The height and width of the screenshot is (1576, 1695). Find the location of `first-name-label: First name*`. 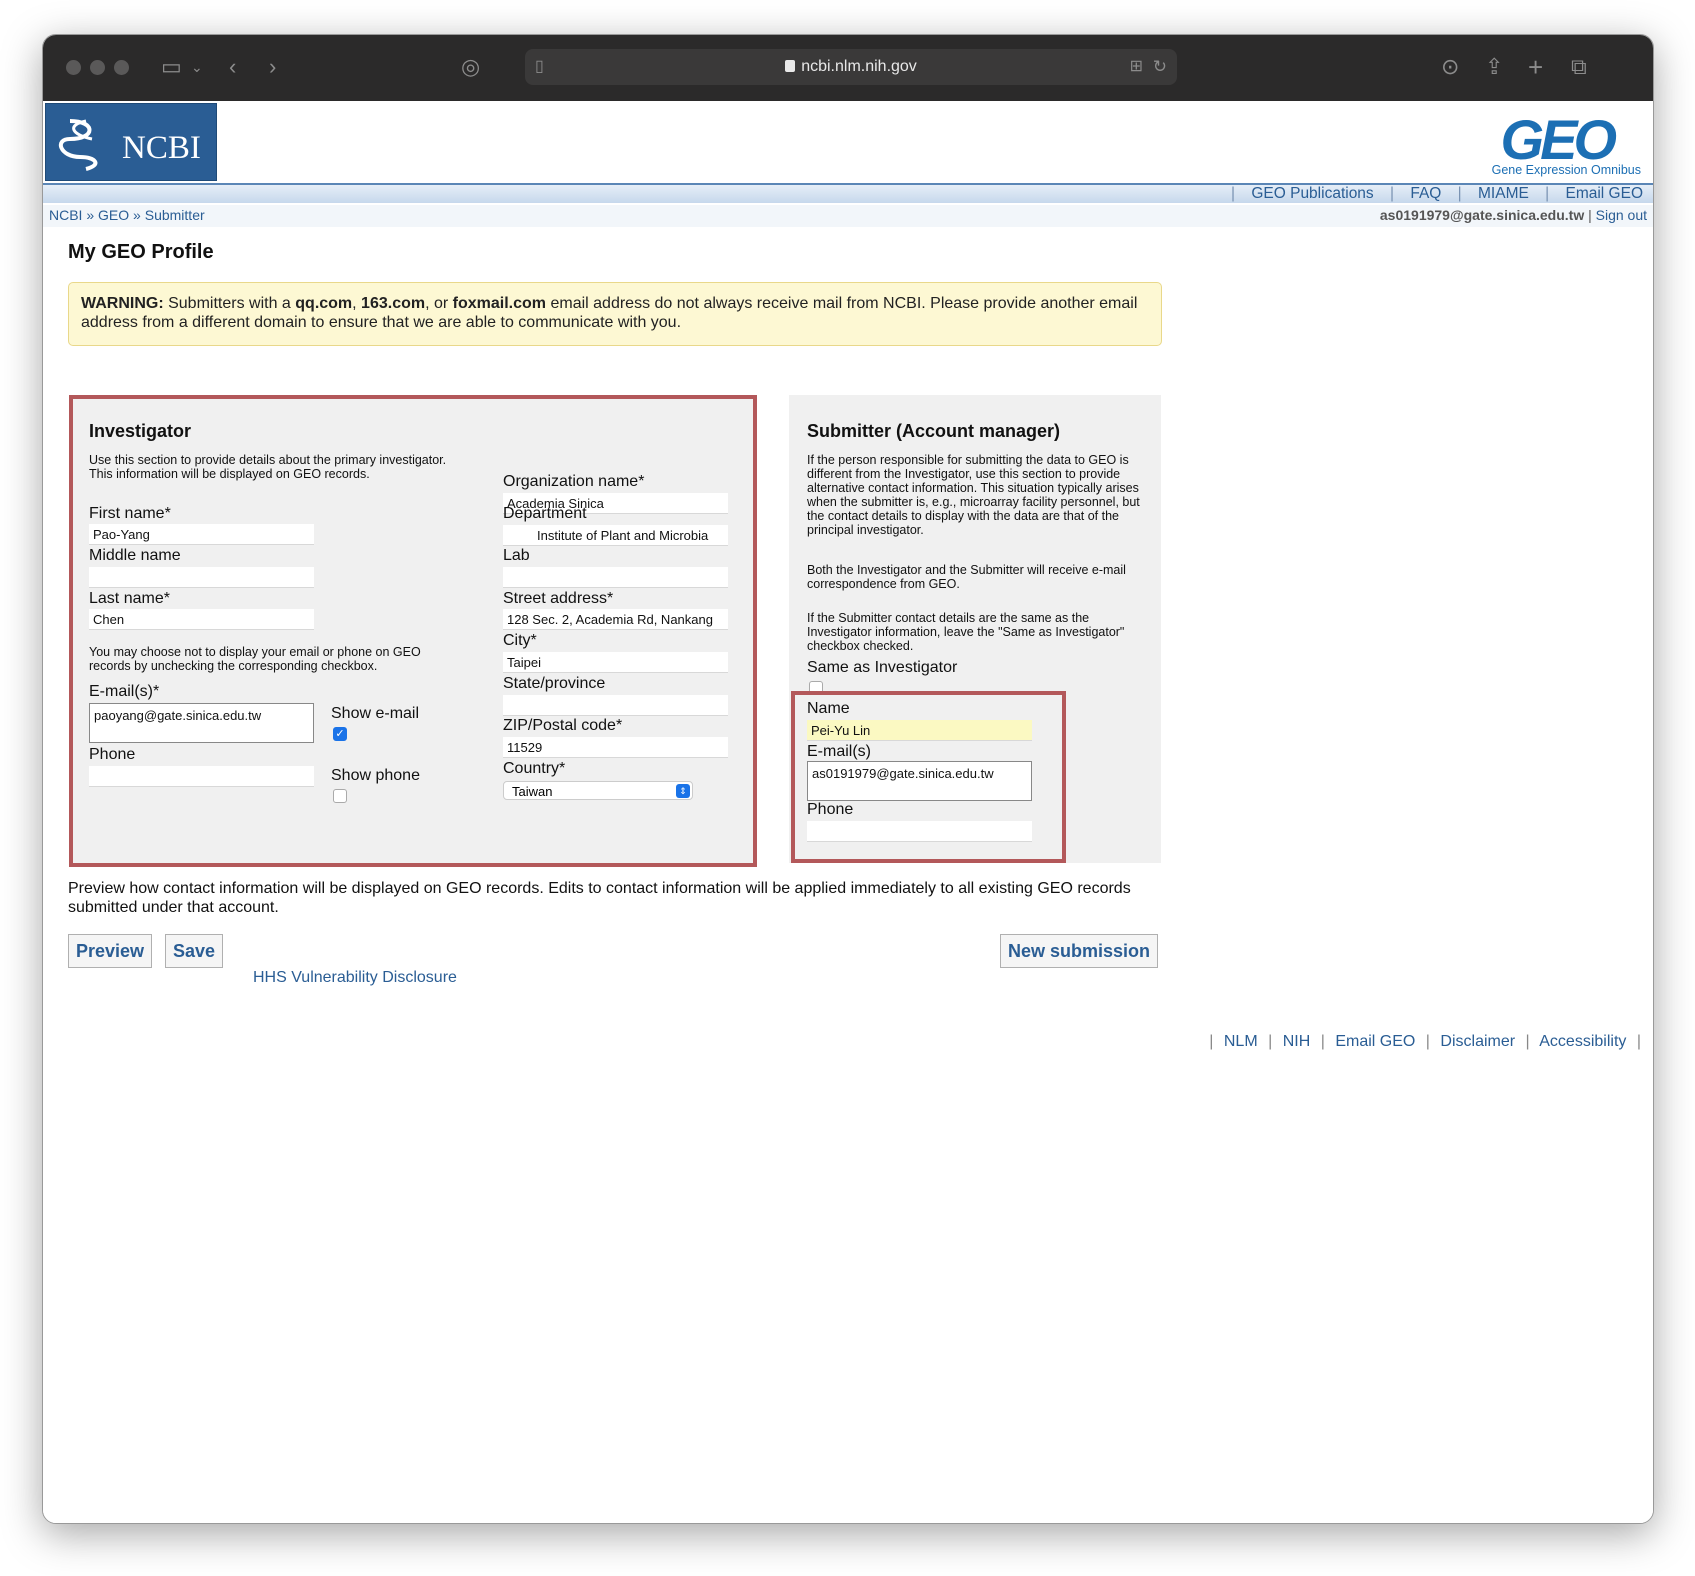

first-name-label: First name* is located at coordinates (130, 513).